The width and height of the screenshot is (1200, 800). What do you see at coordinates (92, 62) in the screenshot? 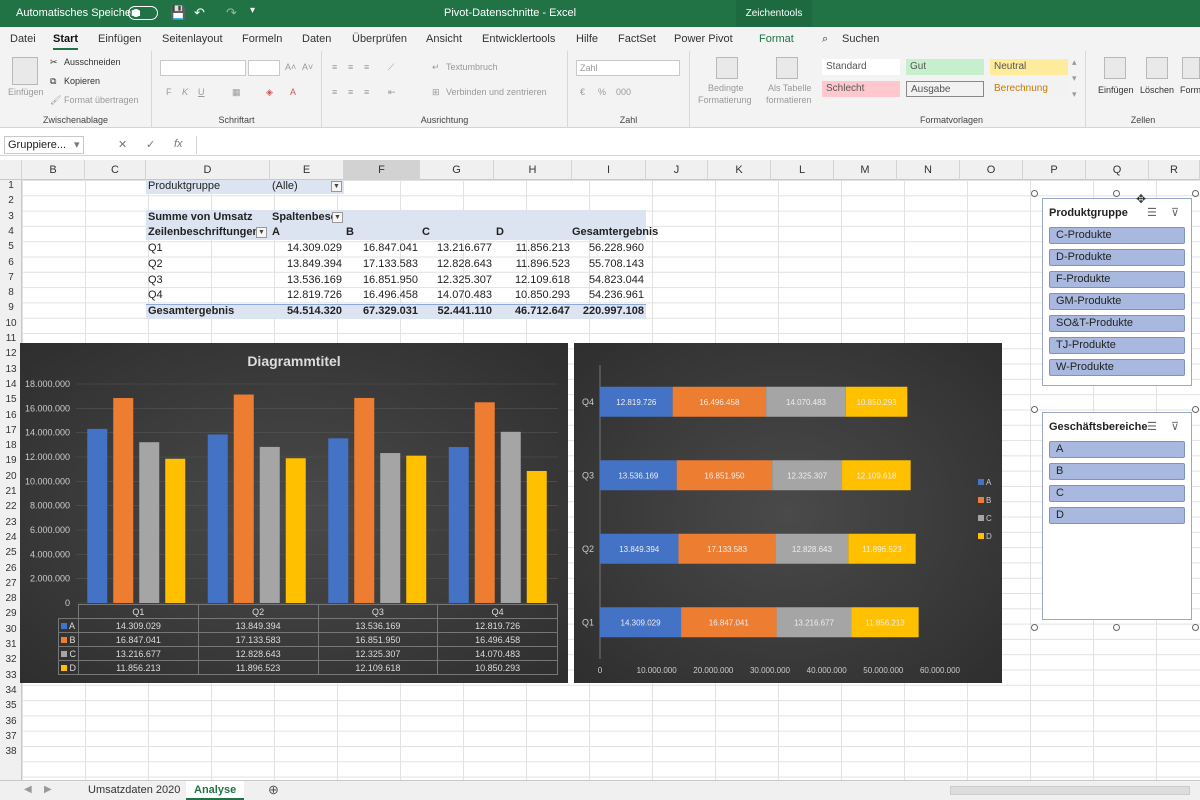
I see `cut-button: Ausschneiden` at bounding box center [92, 62].